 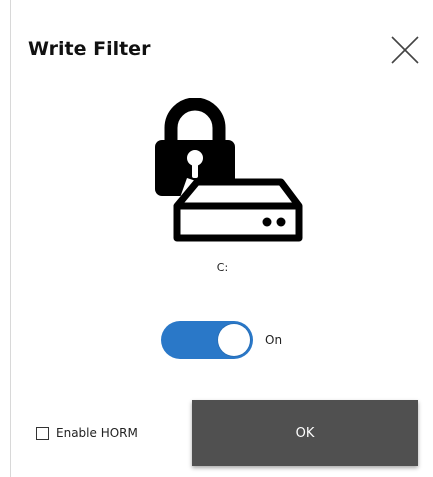 I want to click on write-filter-toggle-row: On, so click(x=221, y=340).